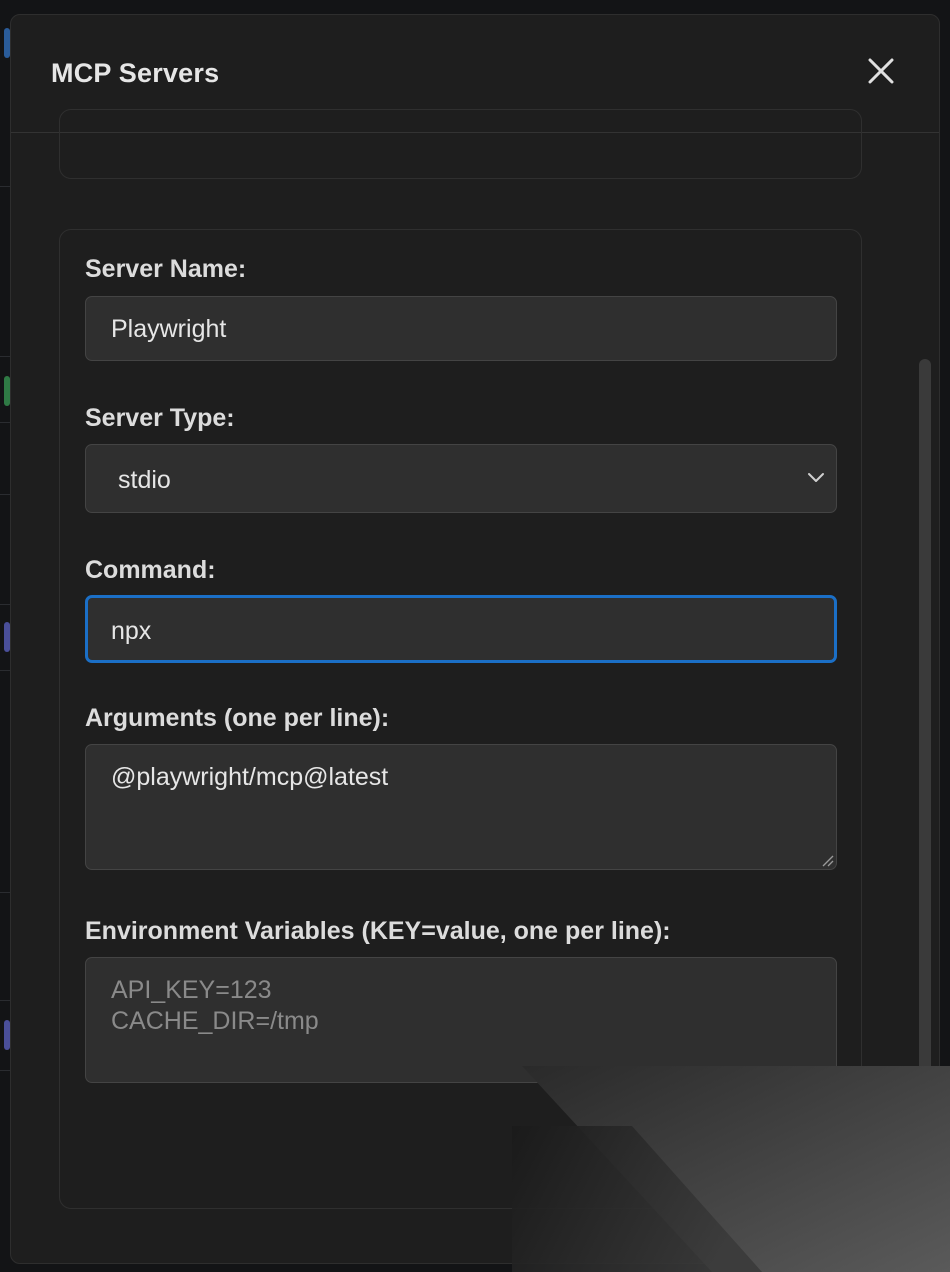 The width and height of the screenshot is (950, 1272). Describe the element at coordinates (460, 144) in the screenshot. I see `server-card-previous` at that location.